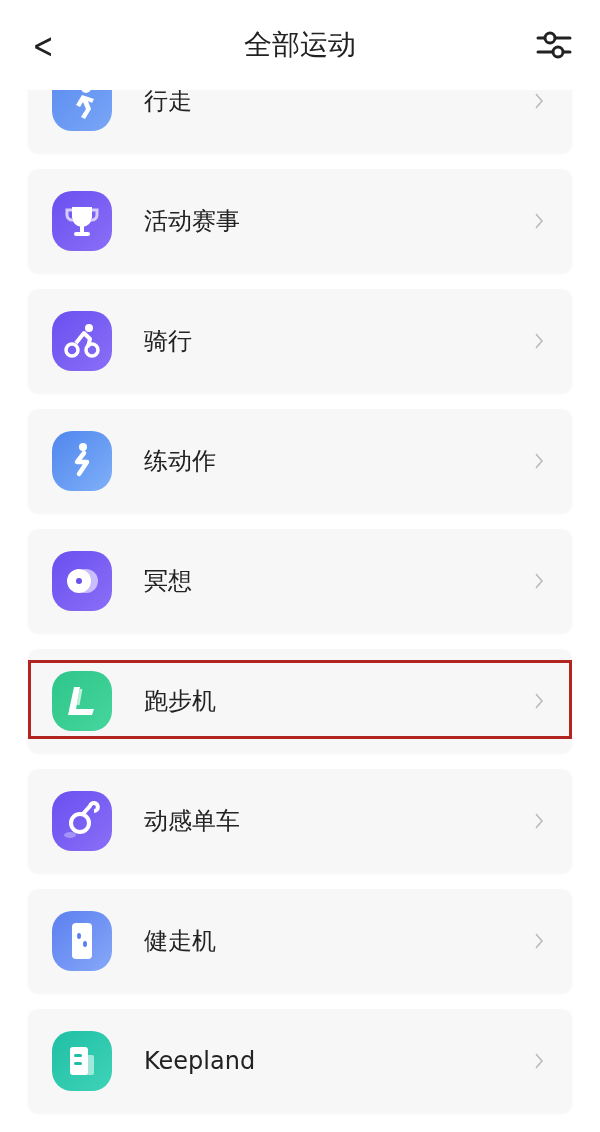 This screenshot has width=600, height=1132. I want to click on activity-label: 跑步机, so click(180, 701).